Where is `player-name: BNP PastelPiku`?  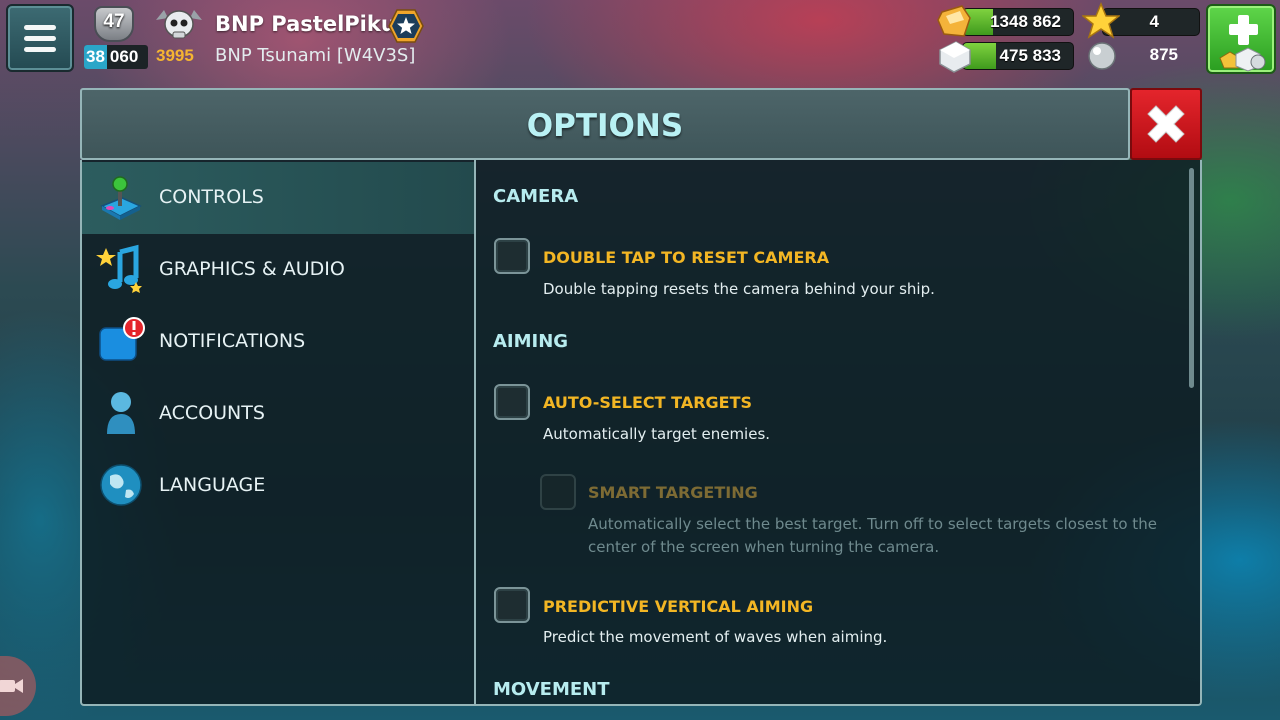
player-name: BNP PastelPiku is located at coordinates (305, 24).